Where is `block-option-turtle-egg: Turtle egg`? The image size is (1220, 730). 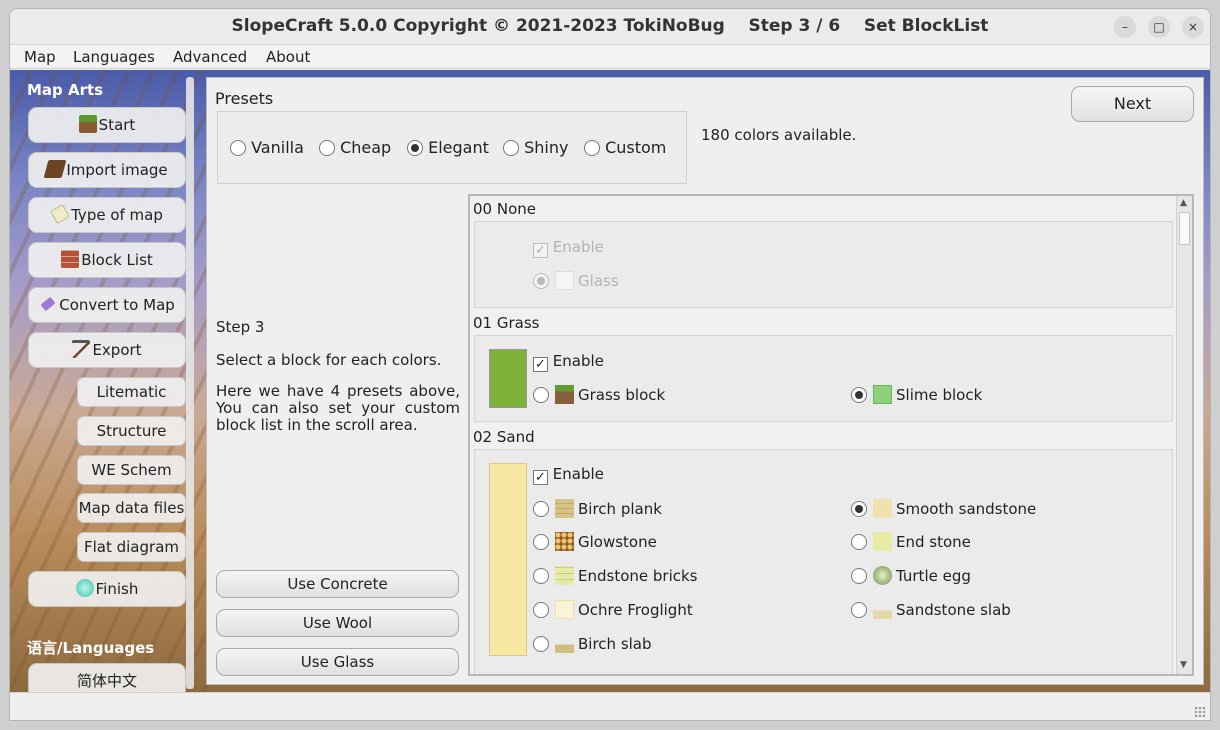 block-option-turtle-egg: Turtle egg is located at coordinates (911, 575).